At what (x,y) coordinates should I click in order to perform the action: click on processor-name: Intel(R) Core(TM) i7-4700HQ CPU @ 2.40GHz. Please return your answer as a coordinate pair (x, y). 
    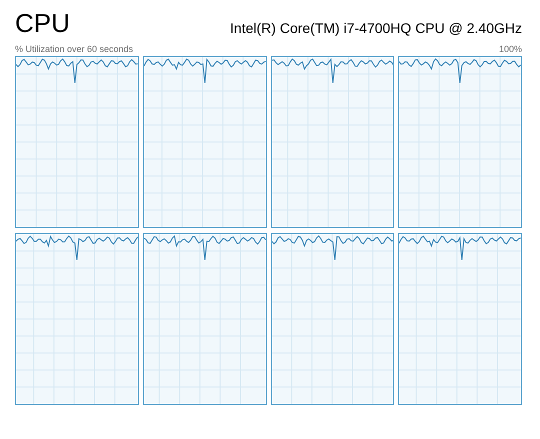
    Looking at the image, I should click on (376, 28).